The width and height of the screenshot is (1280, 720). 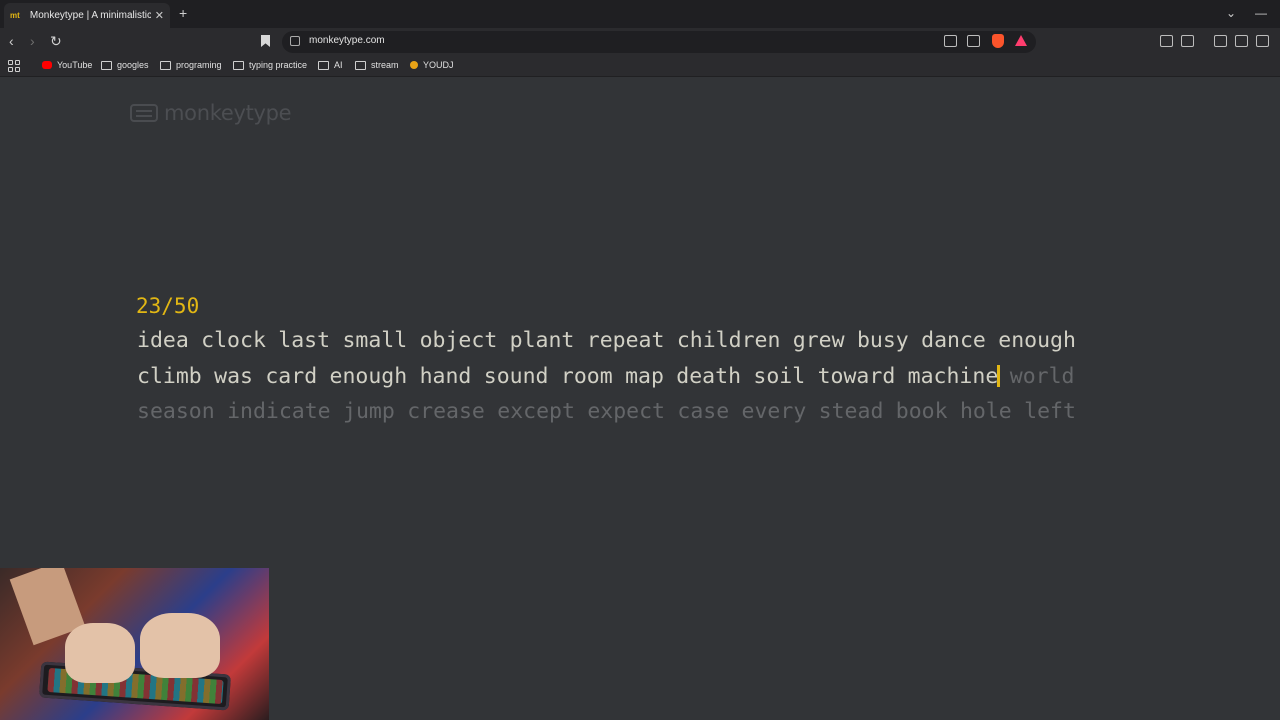 I want to click on cast-icon, so click(x=950, y=41).